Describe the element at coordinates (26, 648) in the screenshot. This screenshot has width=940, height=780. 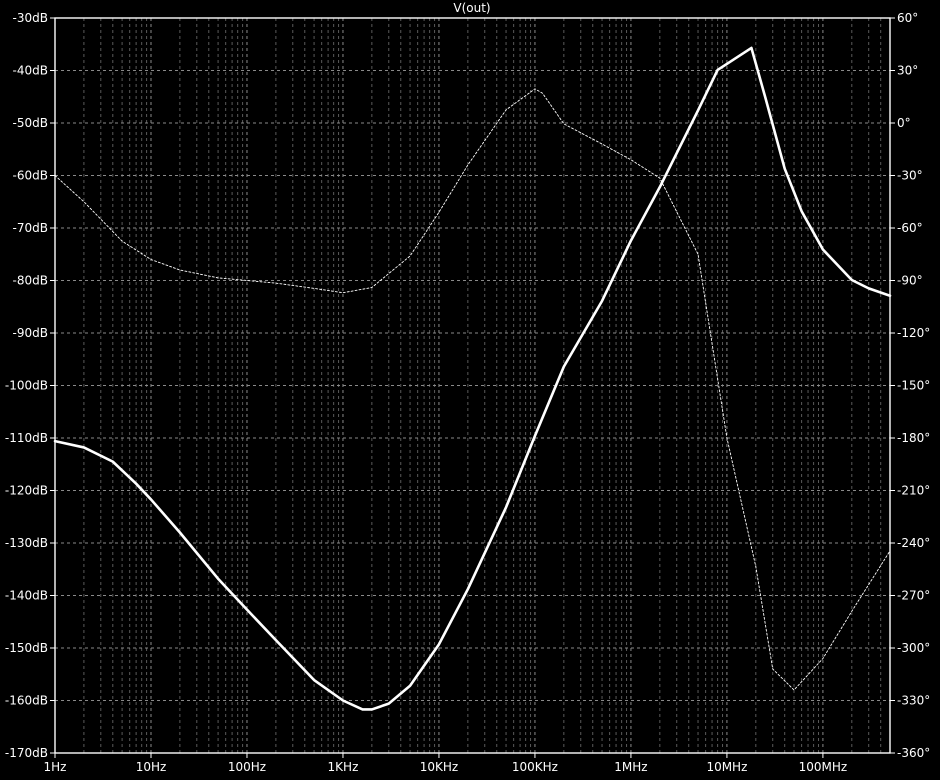
I see `y-left-tick-label: -150dB` at that location.